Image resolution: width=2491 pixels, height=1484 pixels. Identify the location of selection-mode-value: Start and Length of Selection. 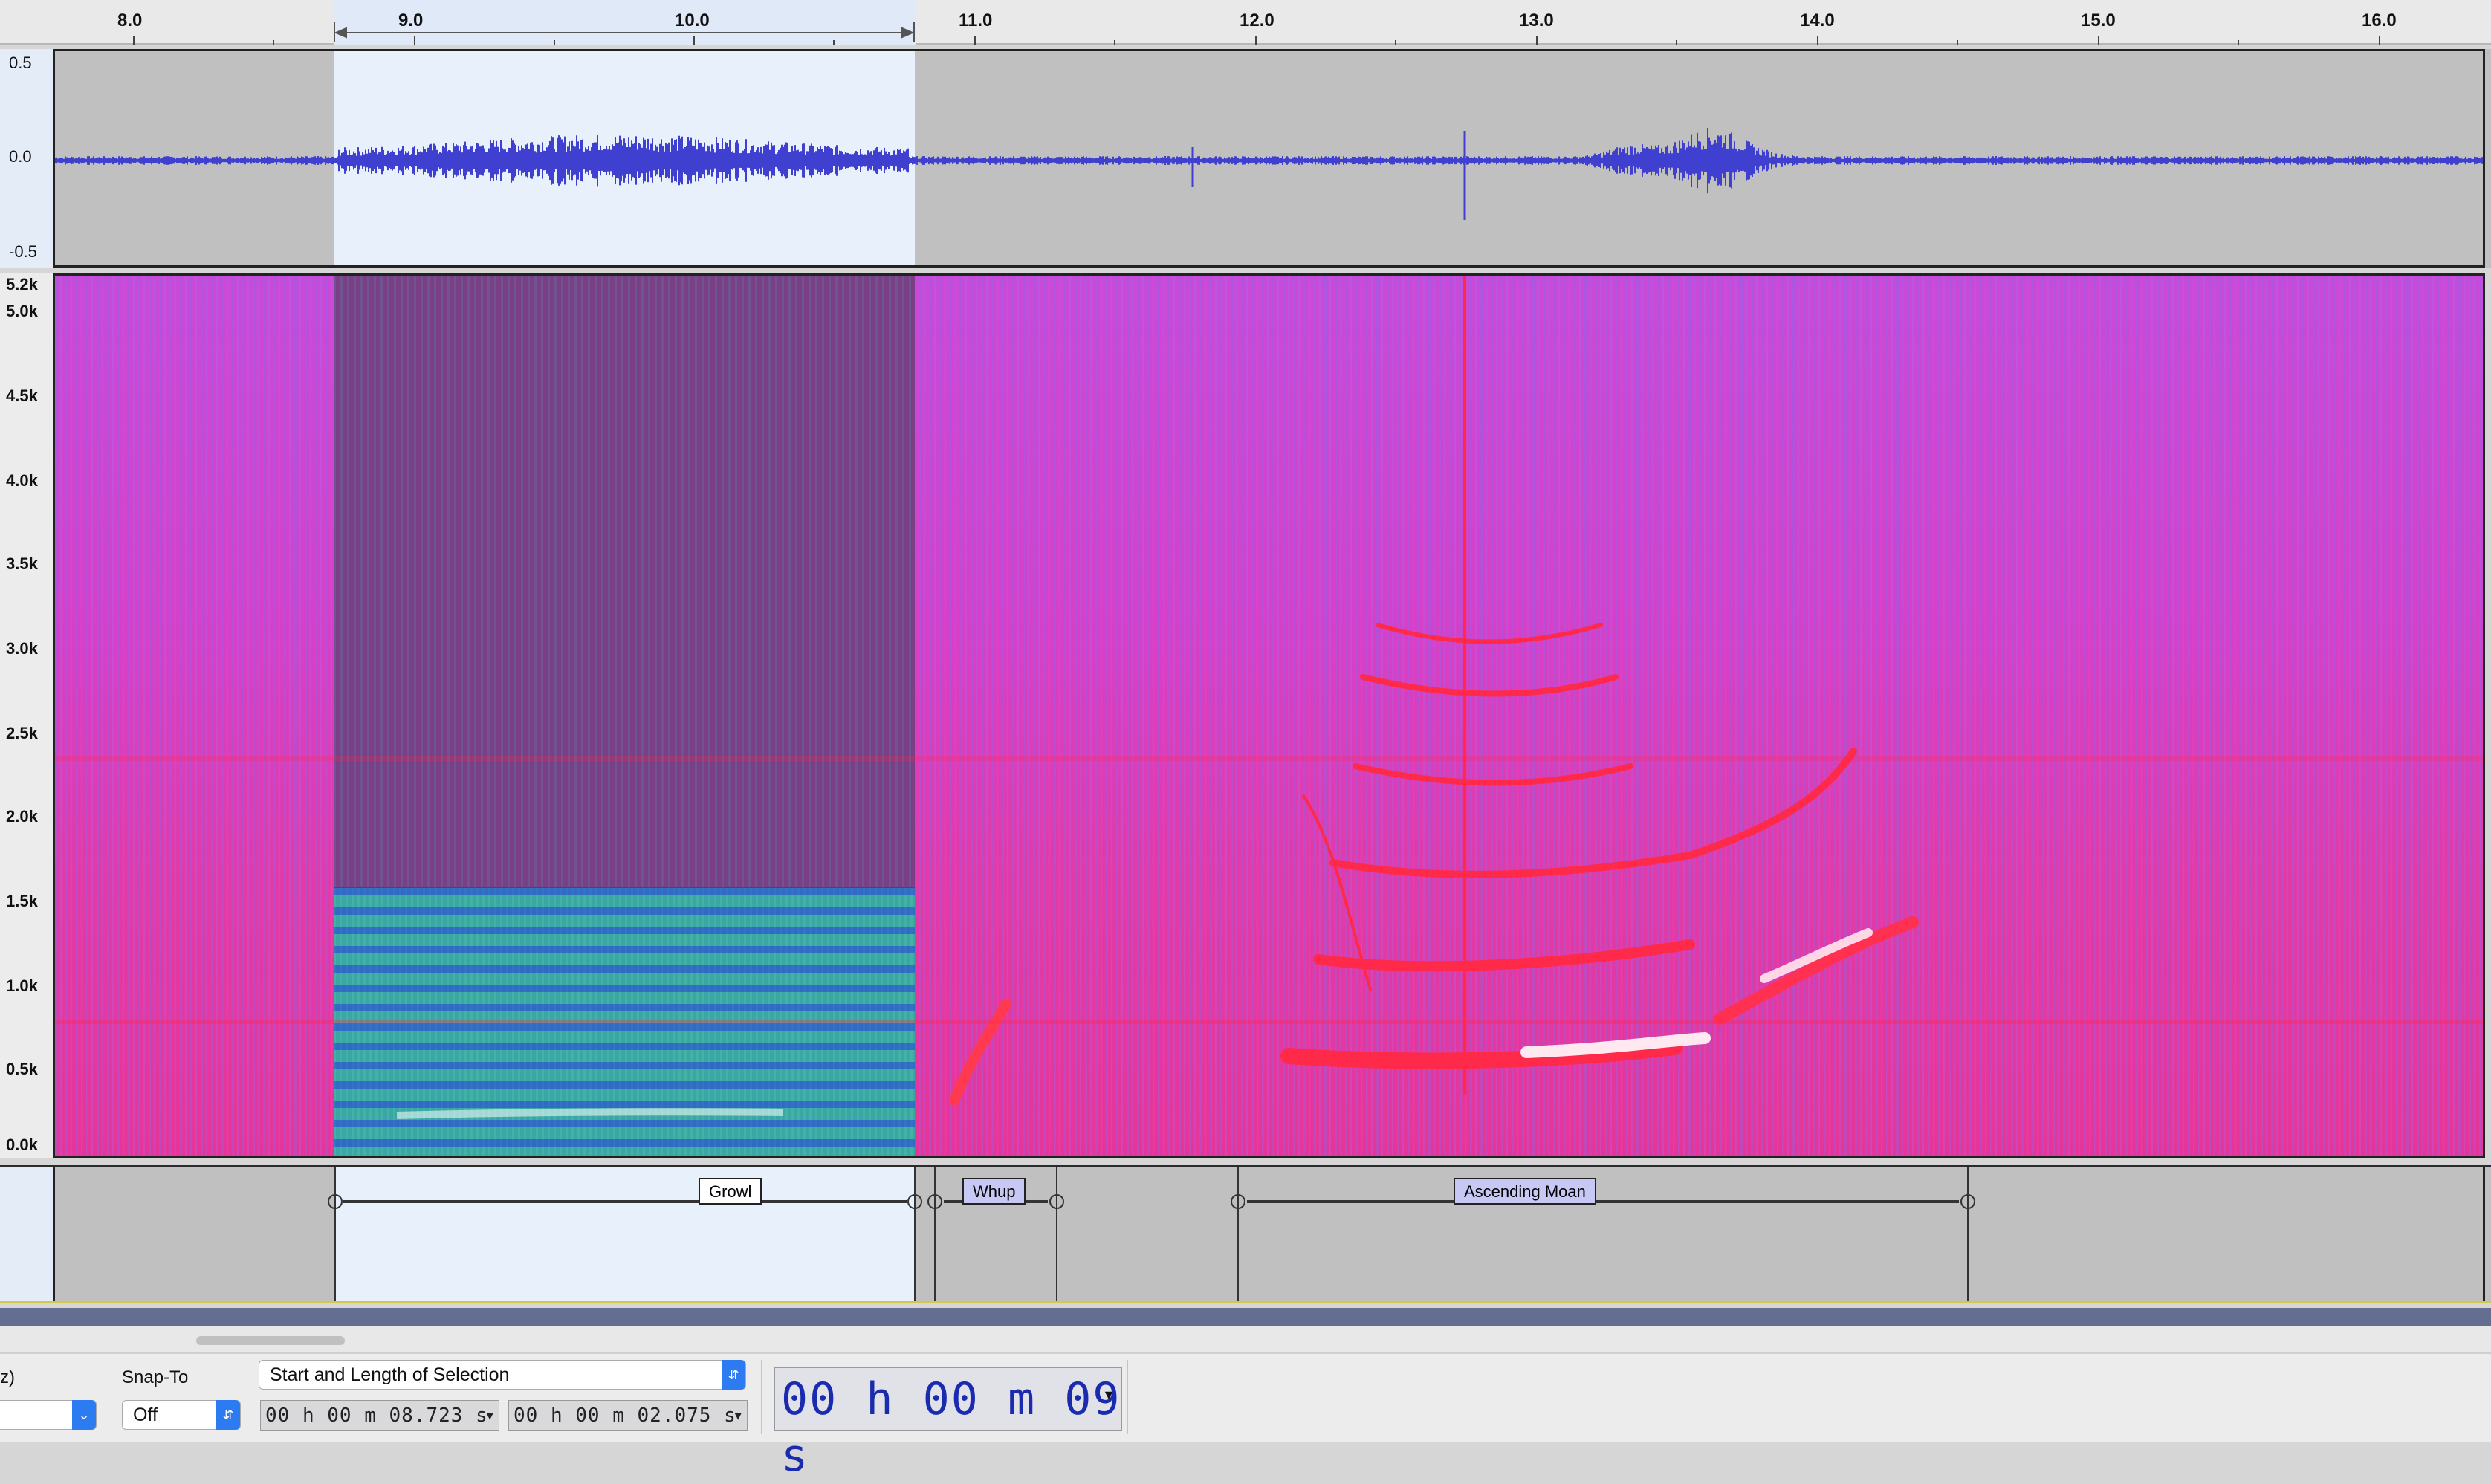
(390, 1375).